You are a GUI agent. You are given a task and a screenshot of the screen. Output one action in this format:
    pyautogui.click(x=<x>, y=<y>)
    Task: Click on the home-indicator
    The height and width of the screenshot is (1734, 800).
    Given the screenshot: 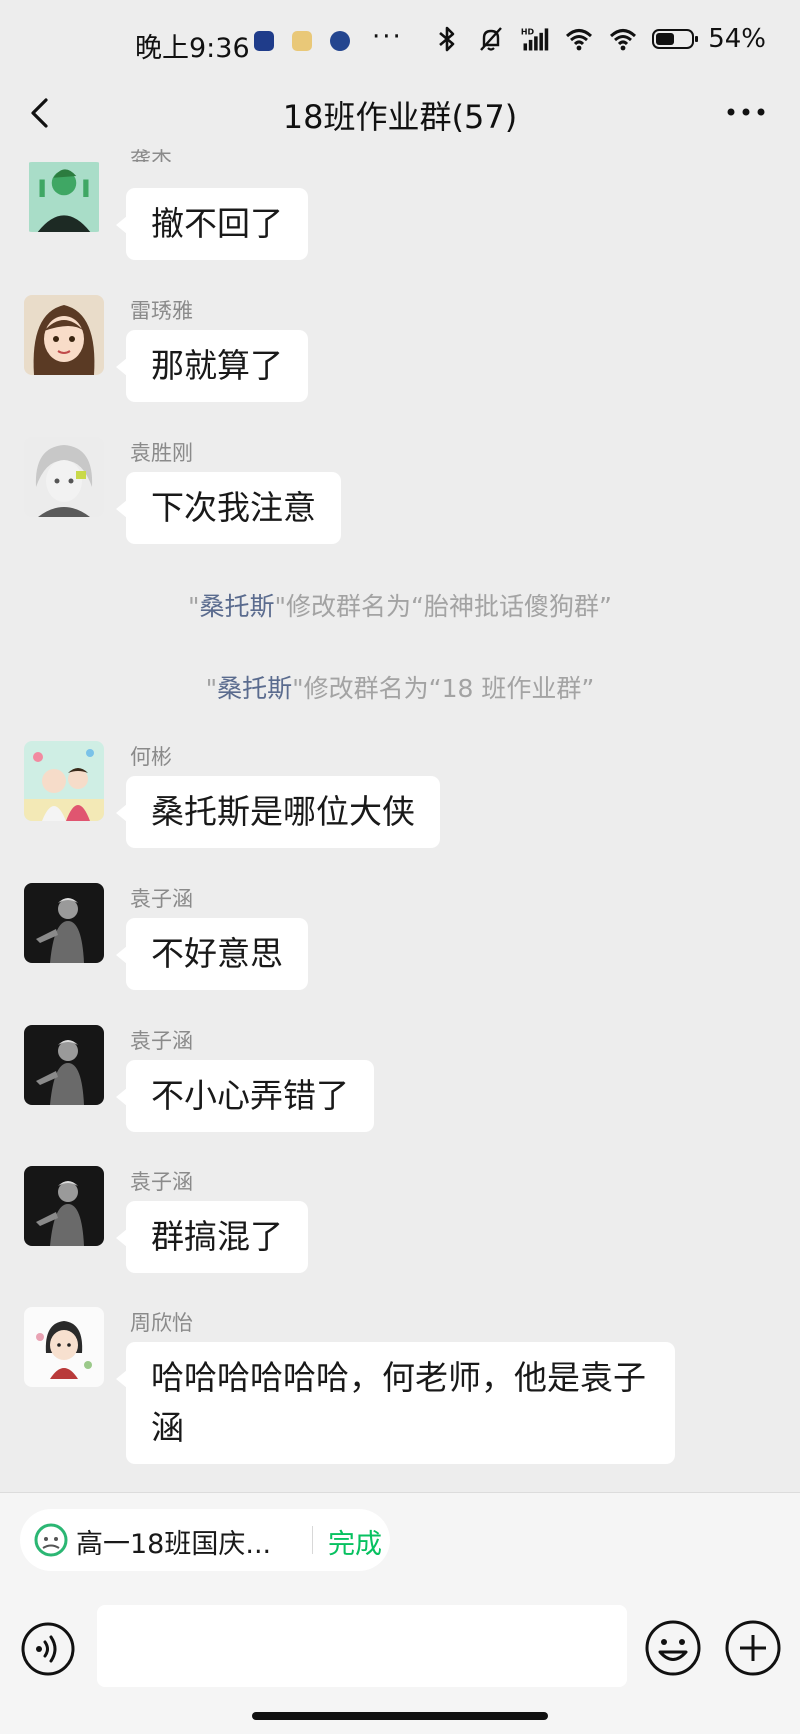 What is the action you would take?
    pyautogui.click(x=400, y=1716)
    